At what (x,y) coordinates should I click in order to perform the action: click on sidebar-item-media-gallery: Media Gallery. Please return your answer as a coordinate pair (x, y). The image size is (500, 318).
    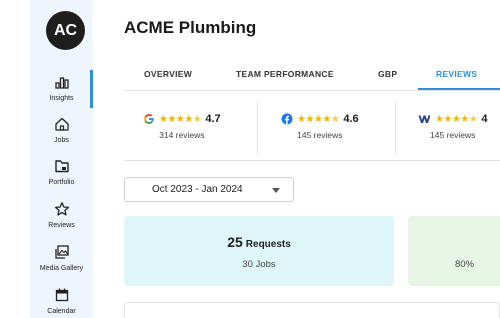
    Looking at the image, I should click on (61, 258).